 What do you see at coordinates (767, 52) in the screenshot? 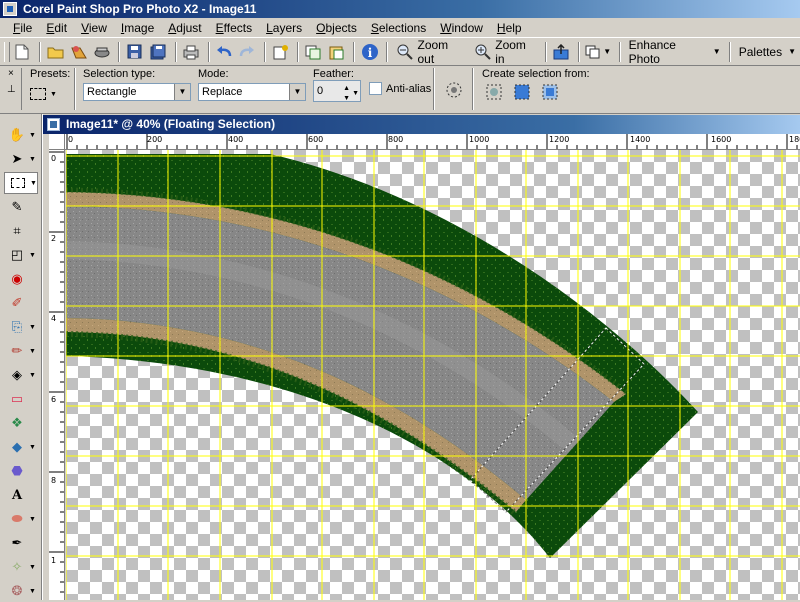
I see `palettes-button: Palettes ▼` at bounding box center [767, 52].